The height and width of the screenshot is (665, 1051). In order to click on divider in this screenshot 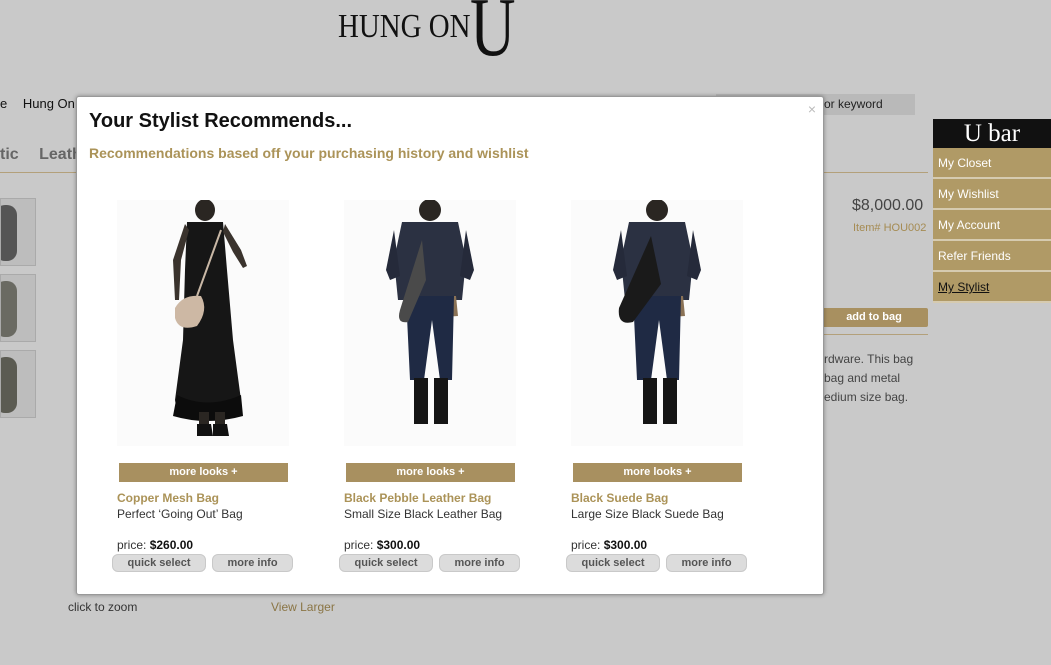, I will do `click(874, 334)`.